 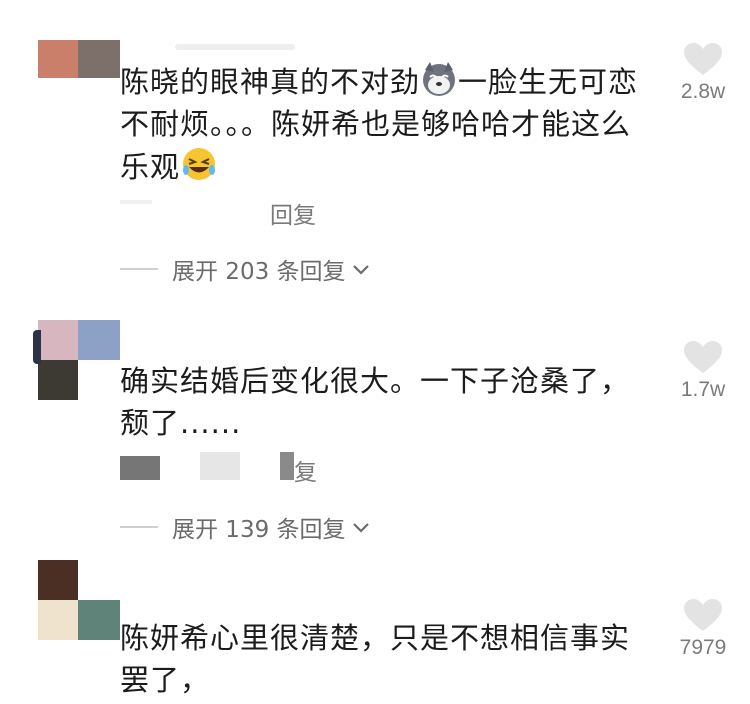 What do you see at coordinates (37, 347) in the screenshot?
I see `avatar-edge` at bounding box center [37, 347].